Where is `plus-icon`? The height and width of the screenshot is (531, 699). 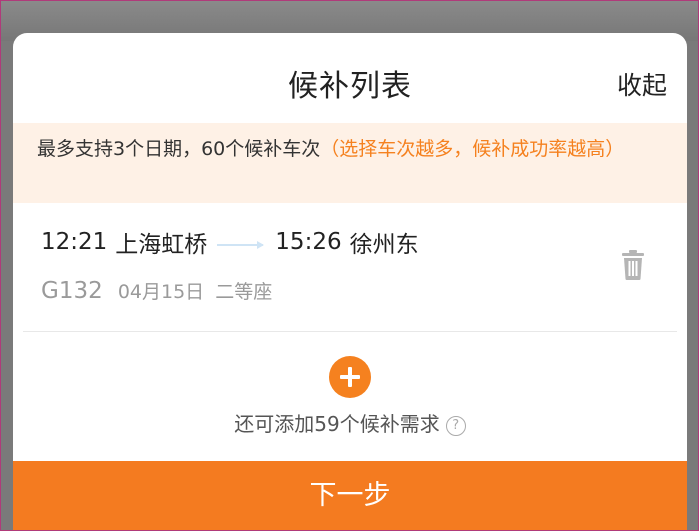 plus-icon is located at coordinates (350, 377).